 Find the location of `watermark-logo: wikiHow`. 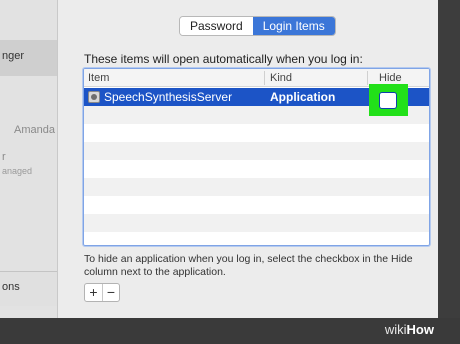

watermark-logo: wikiHow is located at coordinates (409, 329).